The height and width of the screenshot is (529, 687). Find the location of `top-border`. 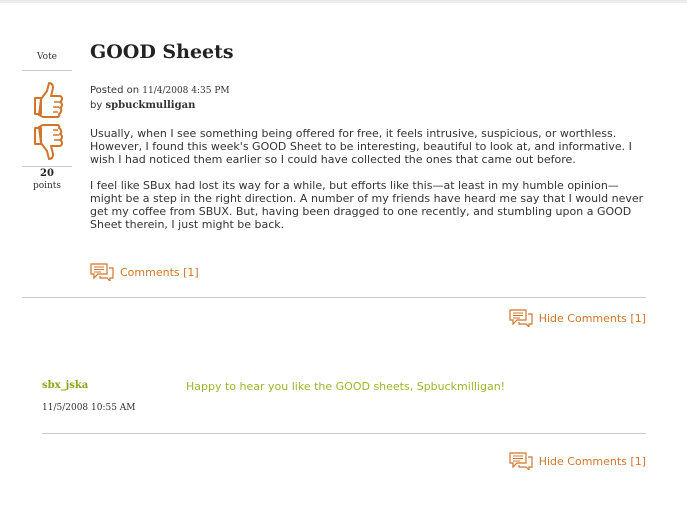

top-border is located at coordinates (343, 1).